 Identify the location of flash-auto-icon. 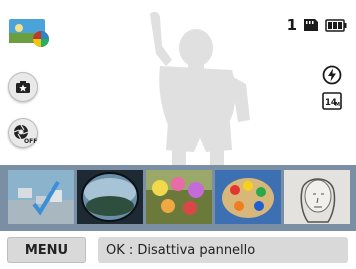
(332, 75).